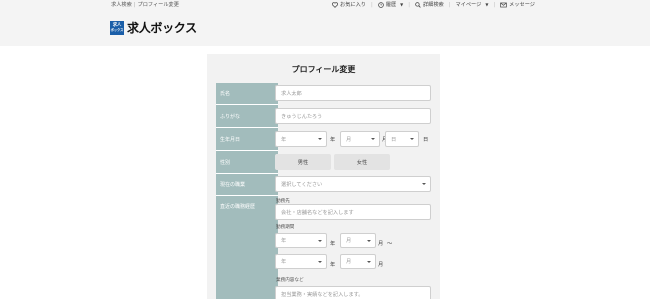  I want to click on logo-mark: 求人 ボックス, so click(117, 27).